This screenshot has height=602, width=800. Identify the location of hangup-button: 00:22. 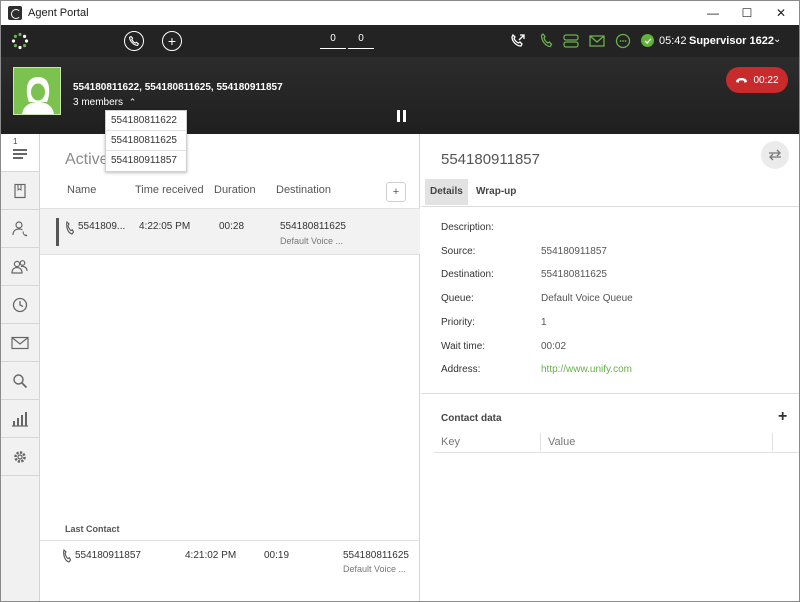
(757, 80).